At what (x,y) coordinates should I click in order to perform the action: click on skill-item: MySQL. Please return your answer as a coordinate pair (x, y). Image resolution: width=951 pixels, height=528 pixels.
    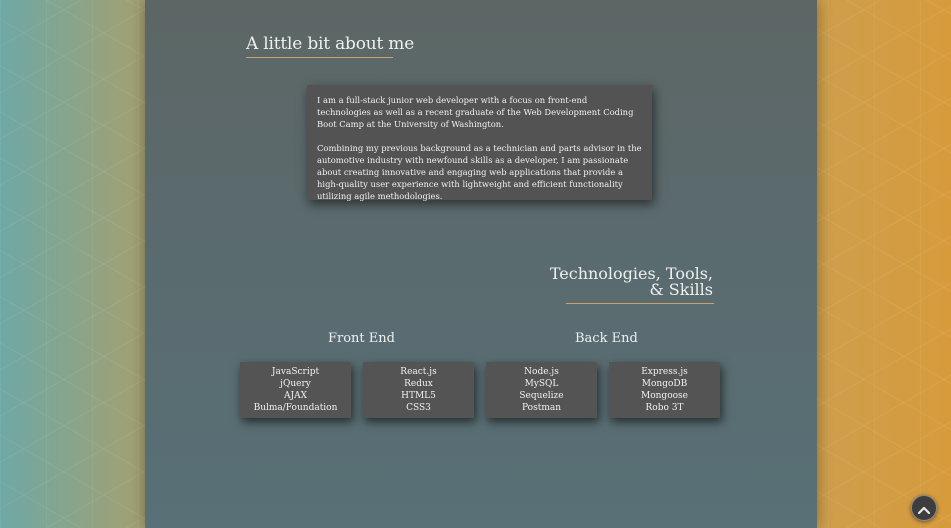
    Looking at the image, I should click on (541, 384).